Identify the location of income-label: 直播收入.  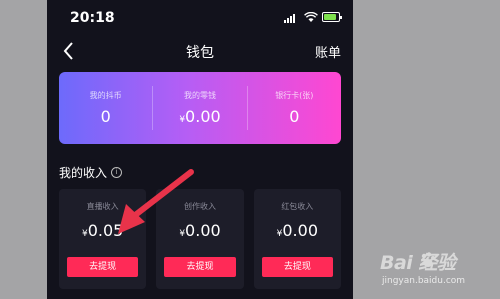
(102, 206).